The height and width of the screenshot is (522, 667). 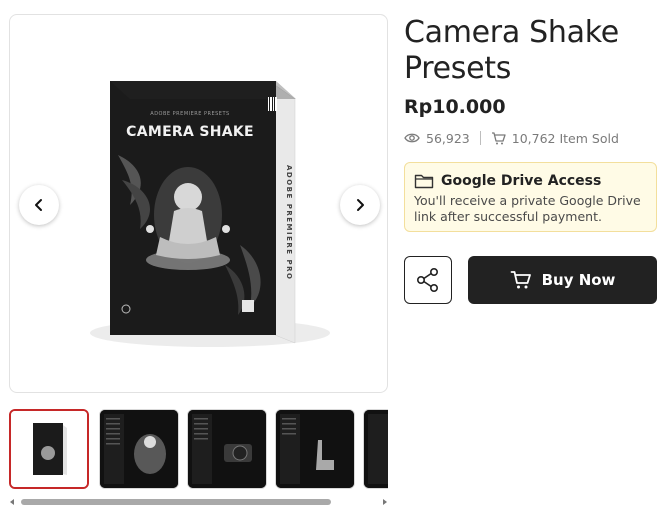 I want to click on product-title: Camera Shake Presets, so click(x=511, y=50).